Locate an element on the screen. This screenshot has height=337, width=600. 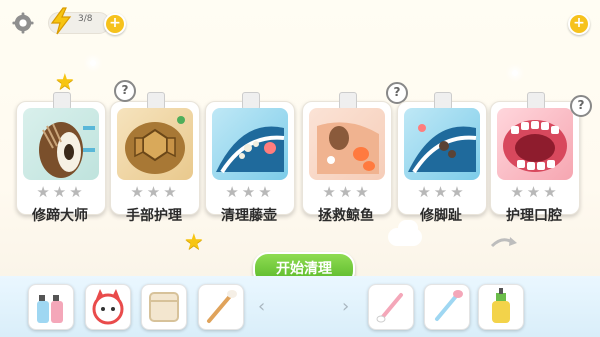
level-label: 护理口腔 is located at coordinates (534, 216).